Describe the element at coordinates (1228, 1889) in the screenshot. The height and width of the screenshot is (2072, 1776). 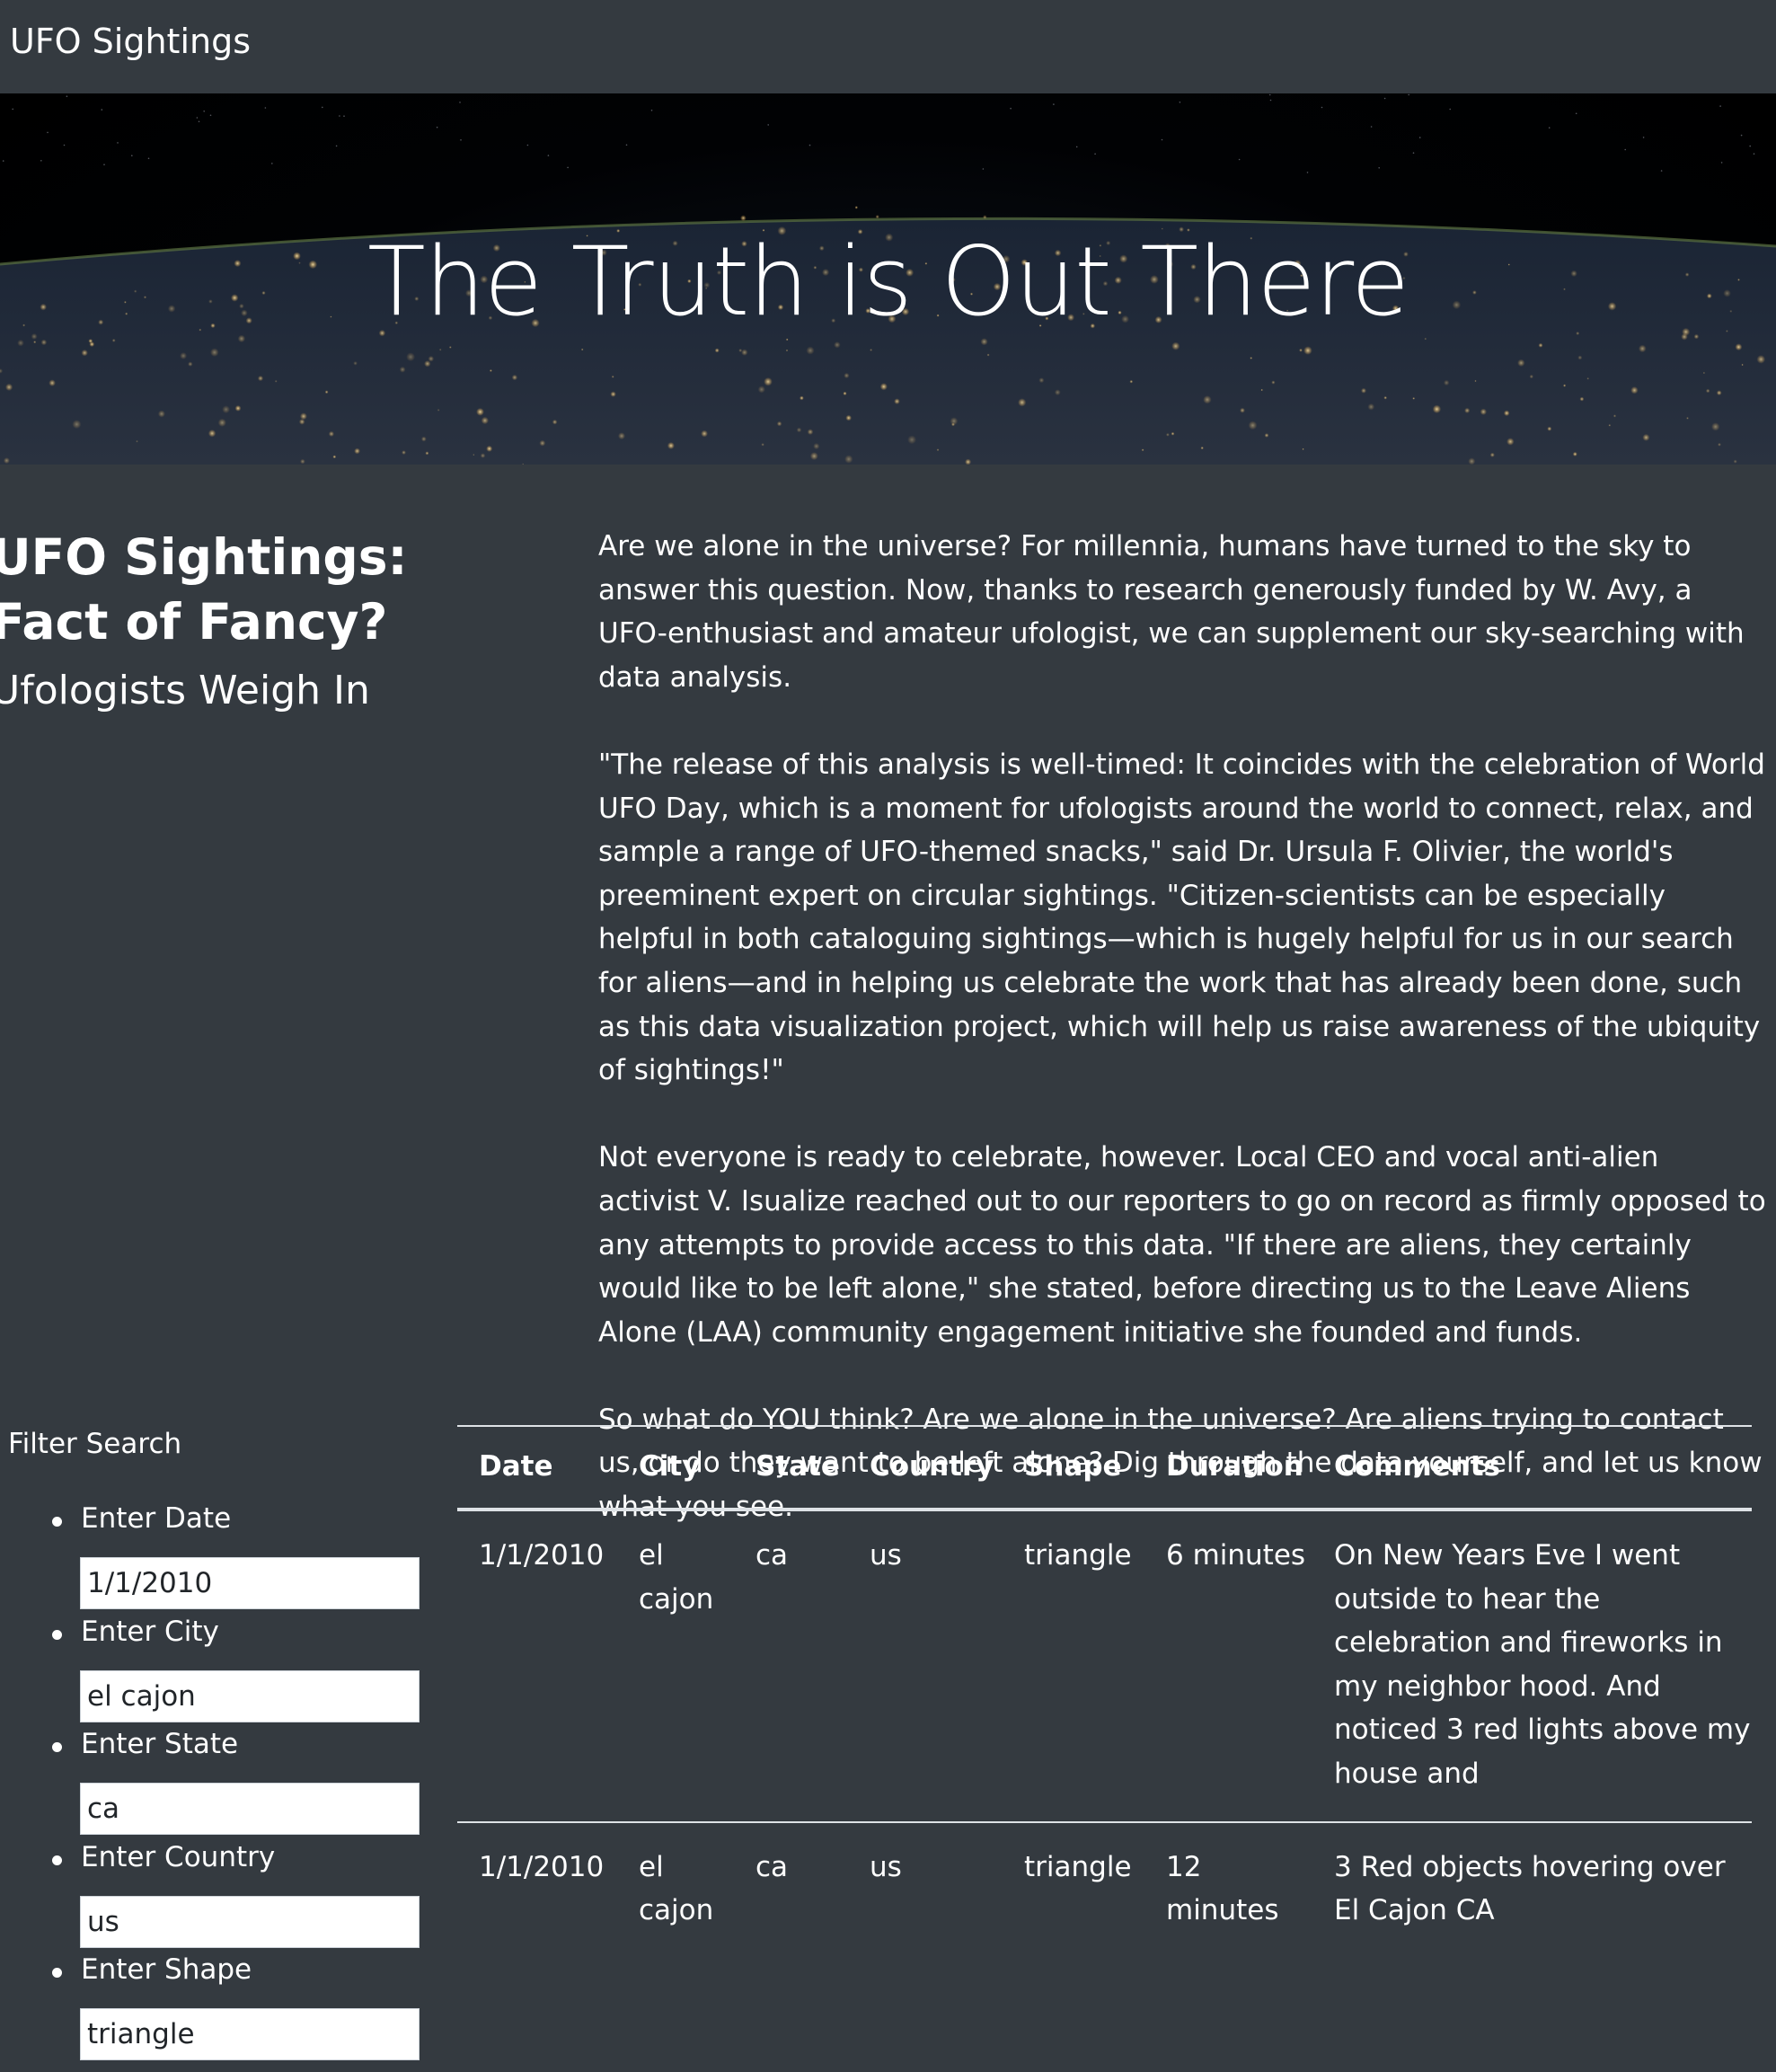
I see `cell-duration: 12 minutes` at that location.